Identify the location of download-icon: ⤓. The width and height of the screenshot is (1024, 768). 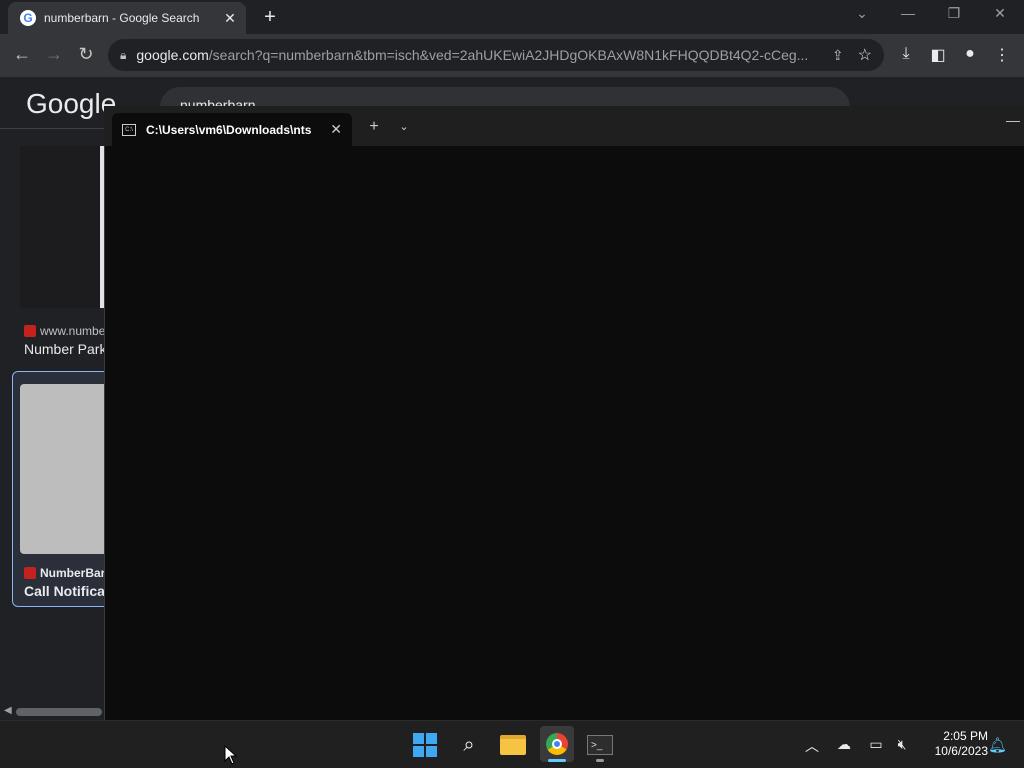
(906, 54).